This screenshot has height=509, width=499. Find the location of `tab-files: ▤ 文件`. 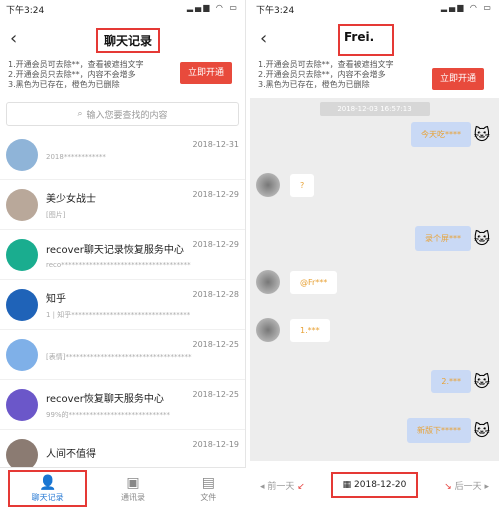

tab-files: ▤ 文件 is located at coordinates (208, 488).